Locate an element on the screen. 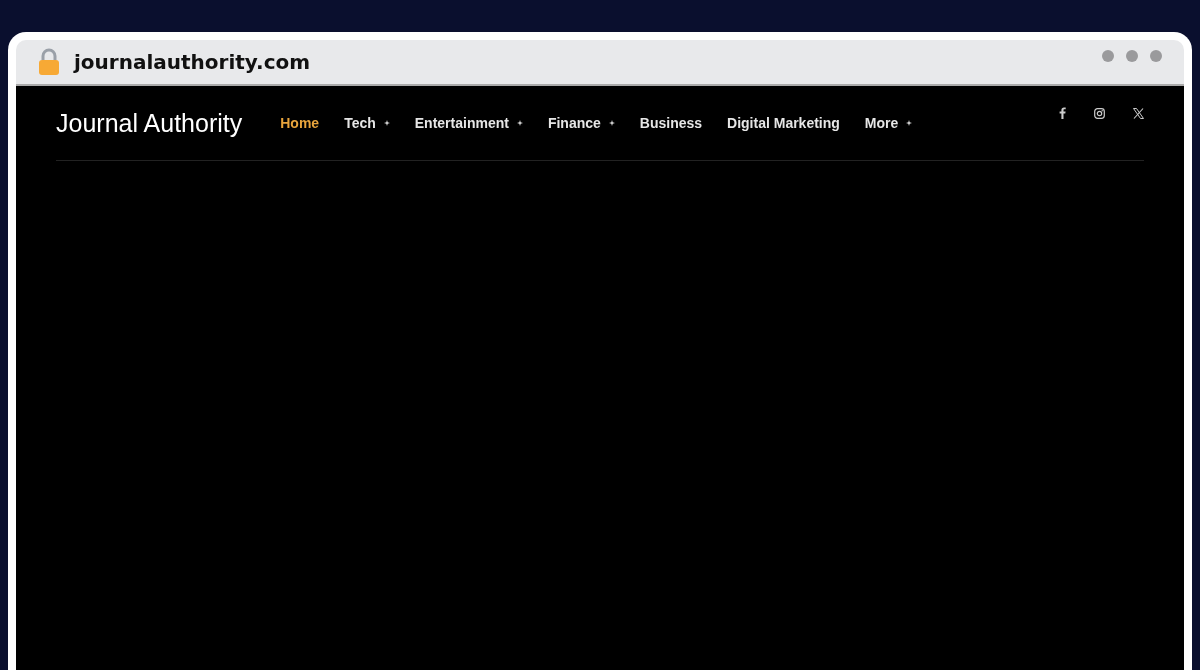 The image size is (1200, 670). nav-link: Digital Marketing is located at coordinates (783, 123).